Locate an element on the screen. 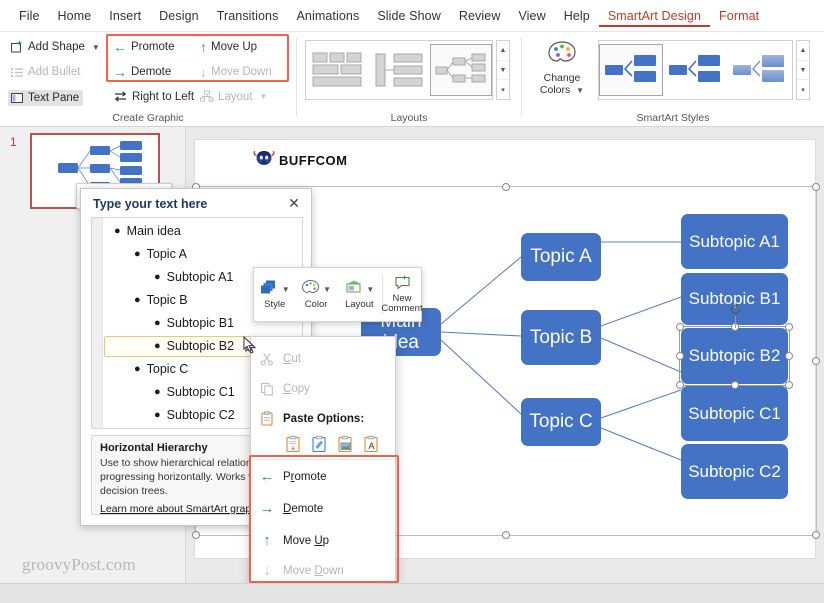 The width and height of the screenshot is (824, 603). context-menu-item-demote: → Demote is located at coordinates (324, 508).